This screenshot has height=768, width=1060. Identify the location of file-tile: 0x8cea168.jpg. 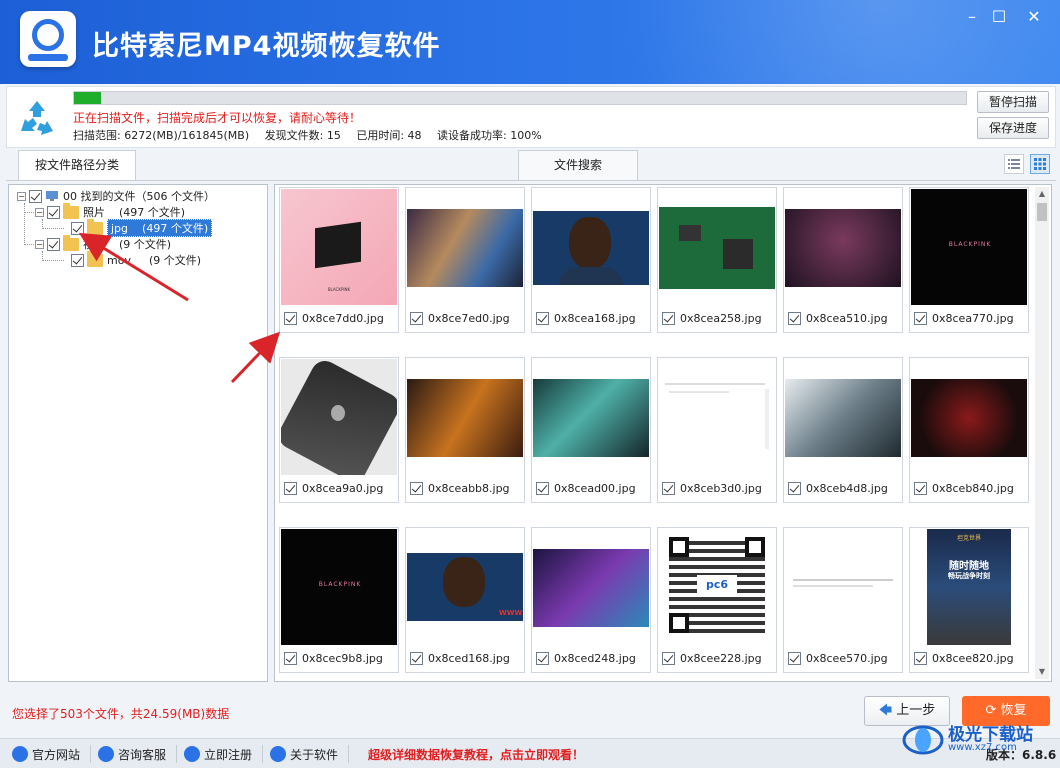
(591, 260).